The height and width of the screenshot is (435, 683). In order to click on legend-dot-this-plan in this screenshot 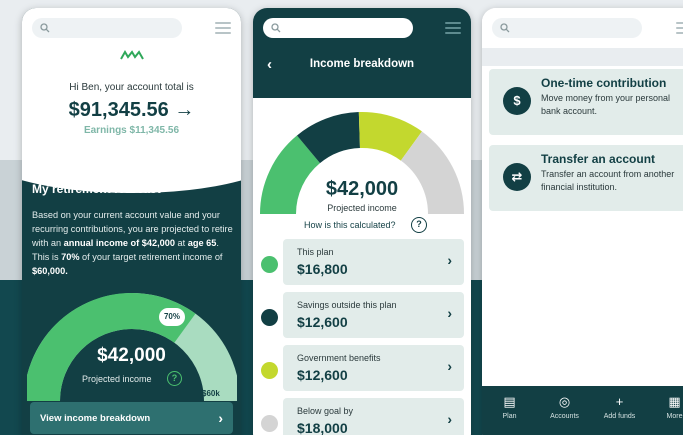, I will do `click(269, 264)`.